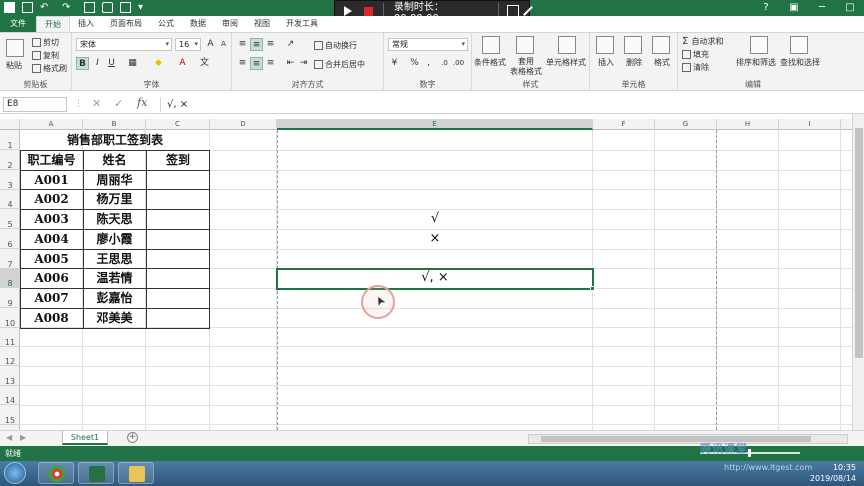  I want to click on new-file-icon, so click(89, 7).